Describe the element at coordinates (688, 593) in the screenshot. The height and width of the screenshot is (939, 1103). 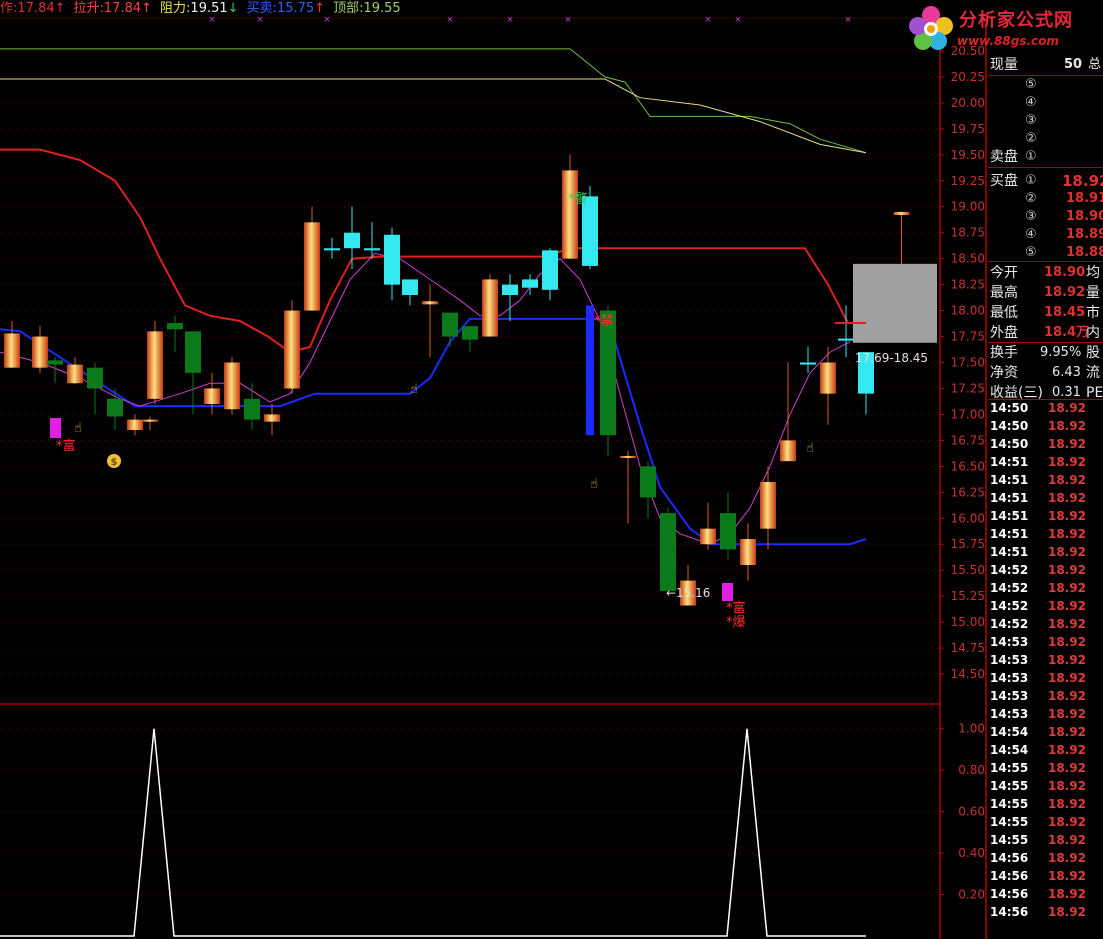
I see `signal-label: ←15.16` at that location.